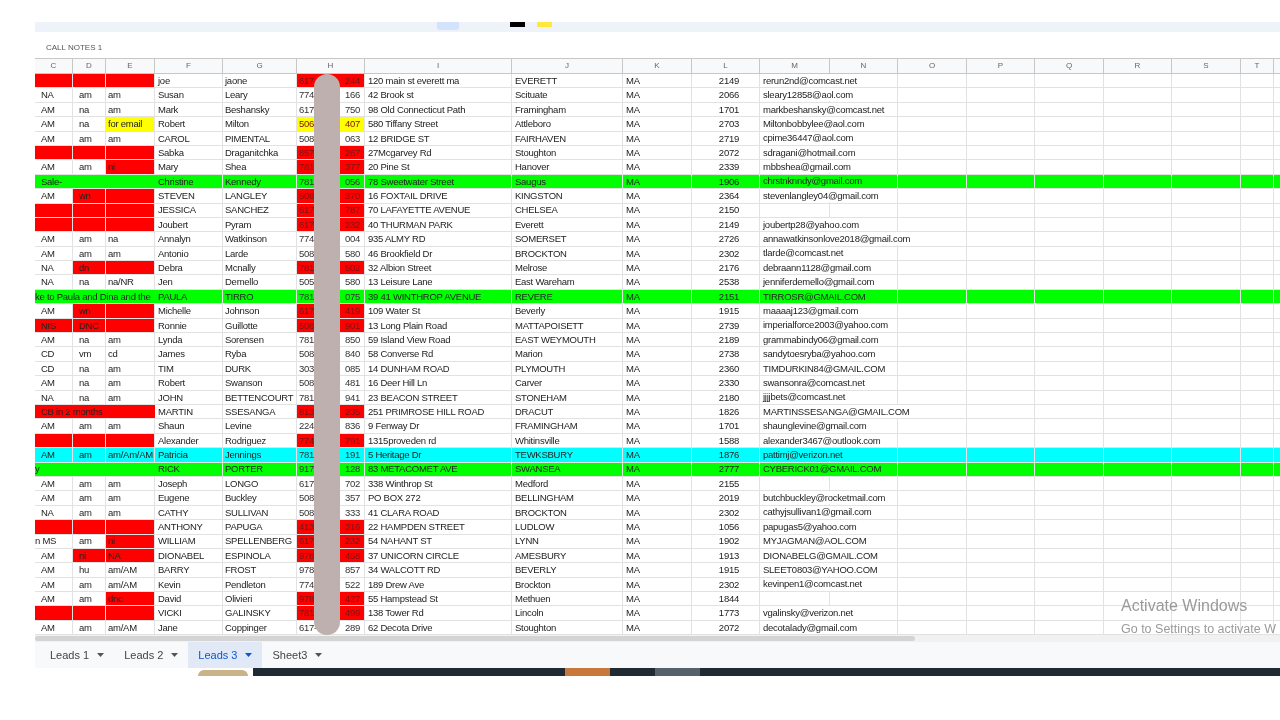  I want to click on toolbar-button, so click(448, 26).